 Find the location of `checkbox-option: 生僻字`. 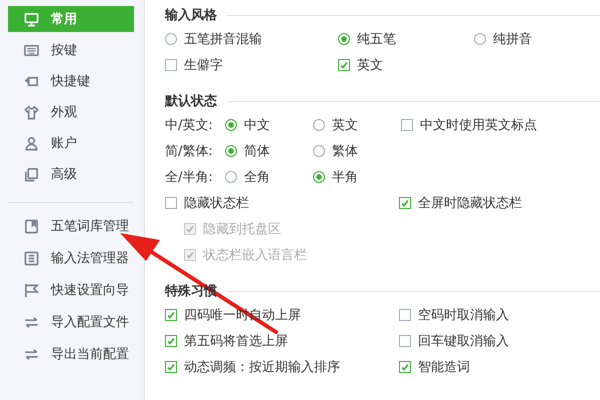

checkbox-option: 生僻字 is located at coordinates (251, 65).